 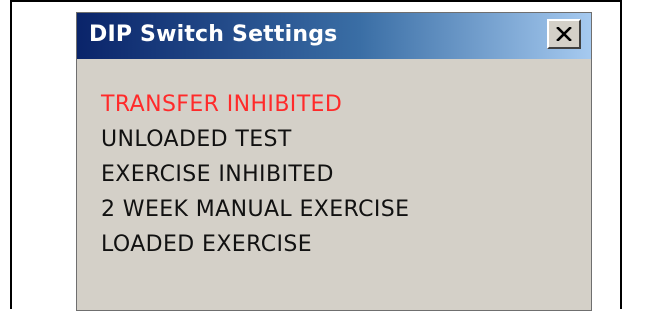 What do you see at coordinates (196, 139) in the screenshot?
I see `setting-unloaded-test: UNLOADED TEST` at bounding box center [196, 139].